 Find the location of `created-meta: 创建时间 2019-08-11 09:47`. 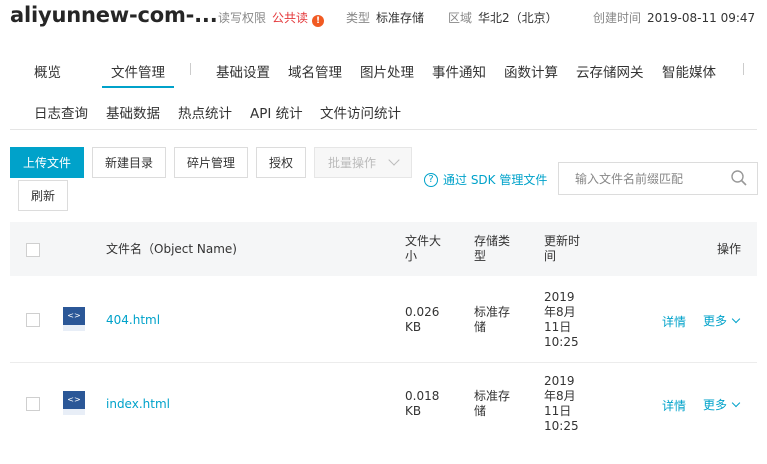

created-meta: 创建时间 2019-08-11 09:47 is located at coordinates (674, 17).